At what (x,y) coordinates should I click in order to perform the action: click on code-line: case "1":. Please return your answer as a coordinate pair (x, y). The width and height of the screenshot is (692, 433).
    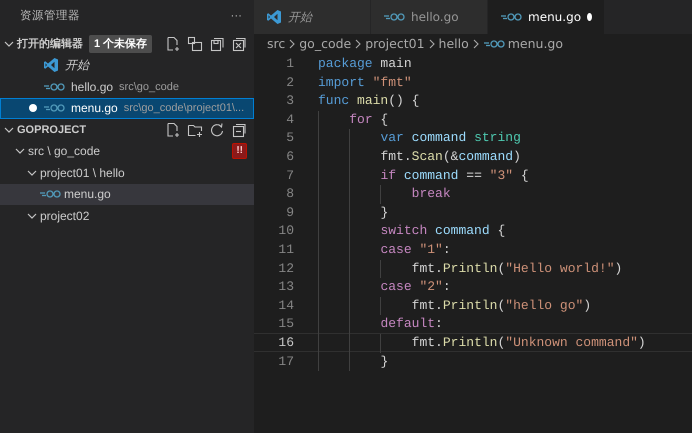
    Looking at the image, I should click on (372, 249).